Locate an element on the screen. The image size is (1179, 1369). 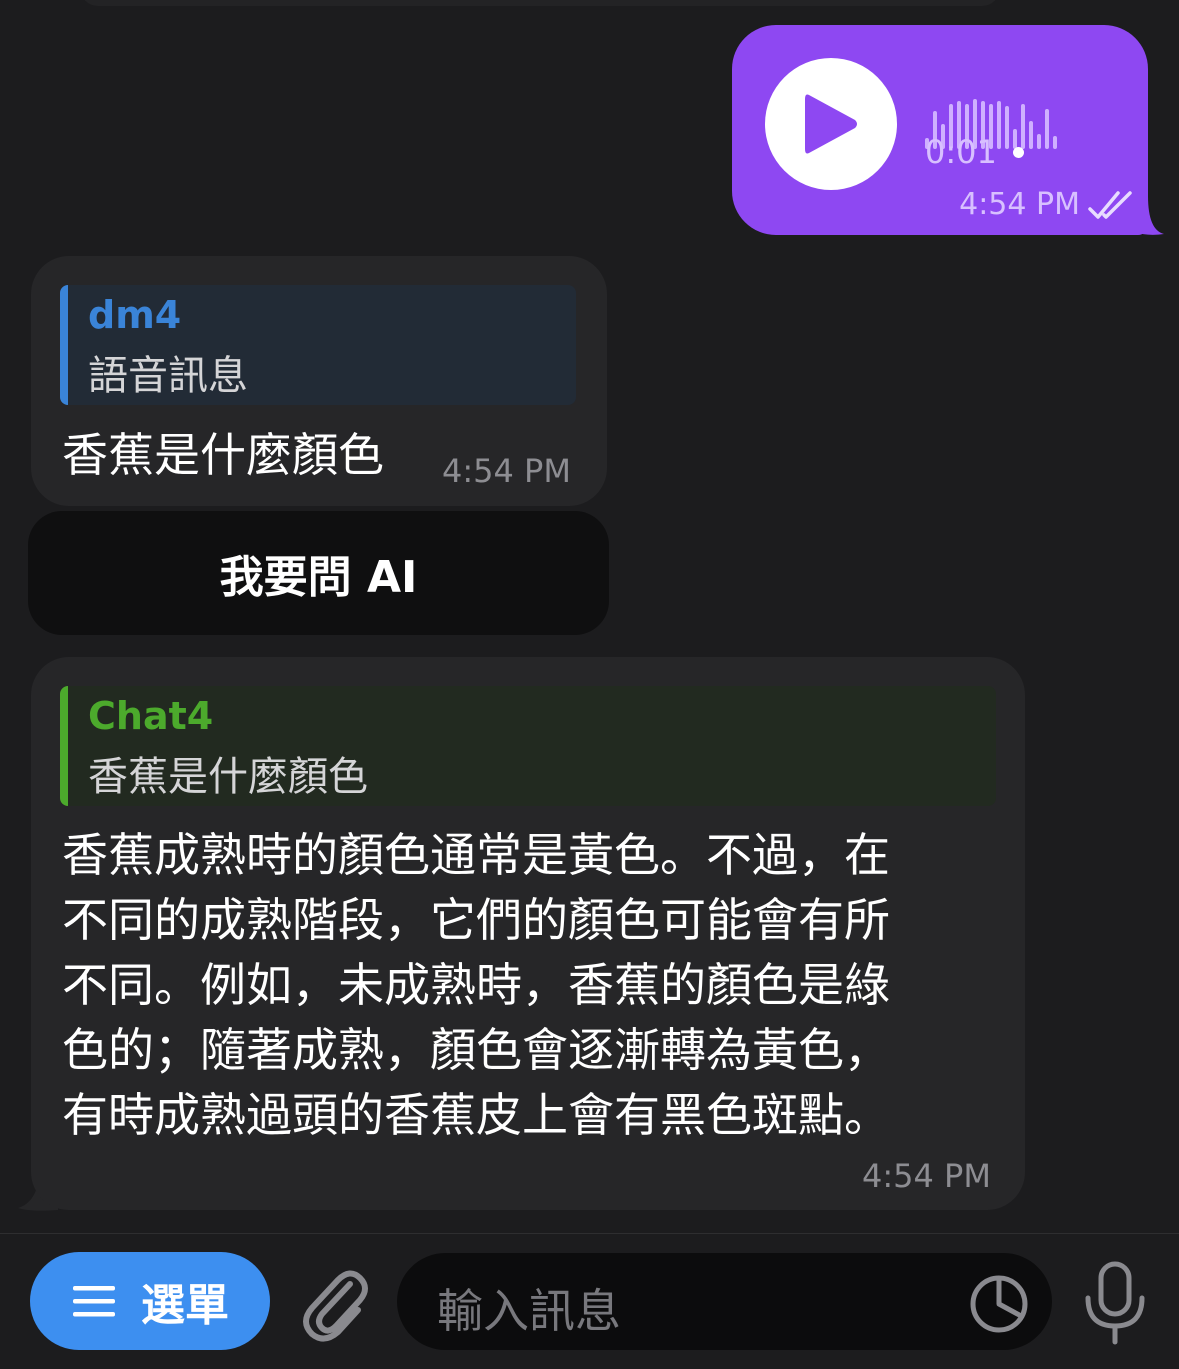
unplayed-dot is located at coordinates (1018, 152).